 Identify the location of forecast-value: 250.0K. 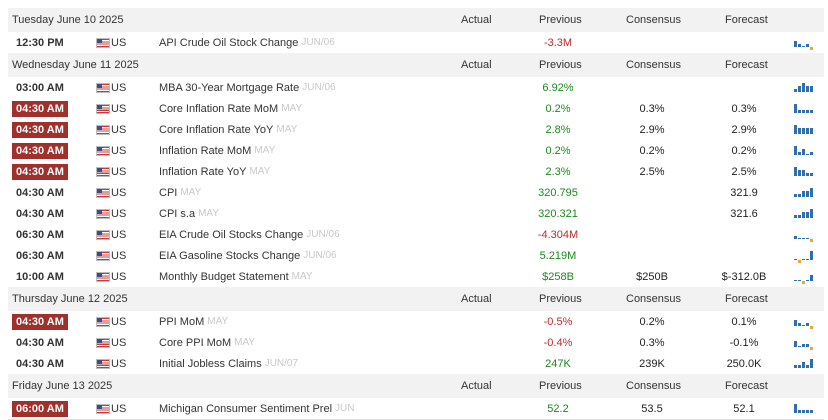
(744, 363).